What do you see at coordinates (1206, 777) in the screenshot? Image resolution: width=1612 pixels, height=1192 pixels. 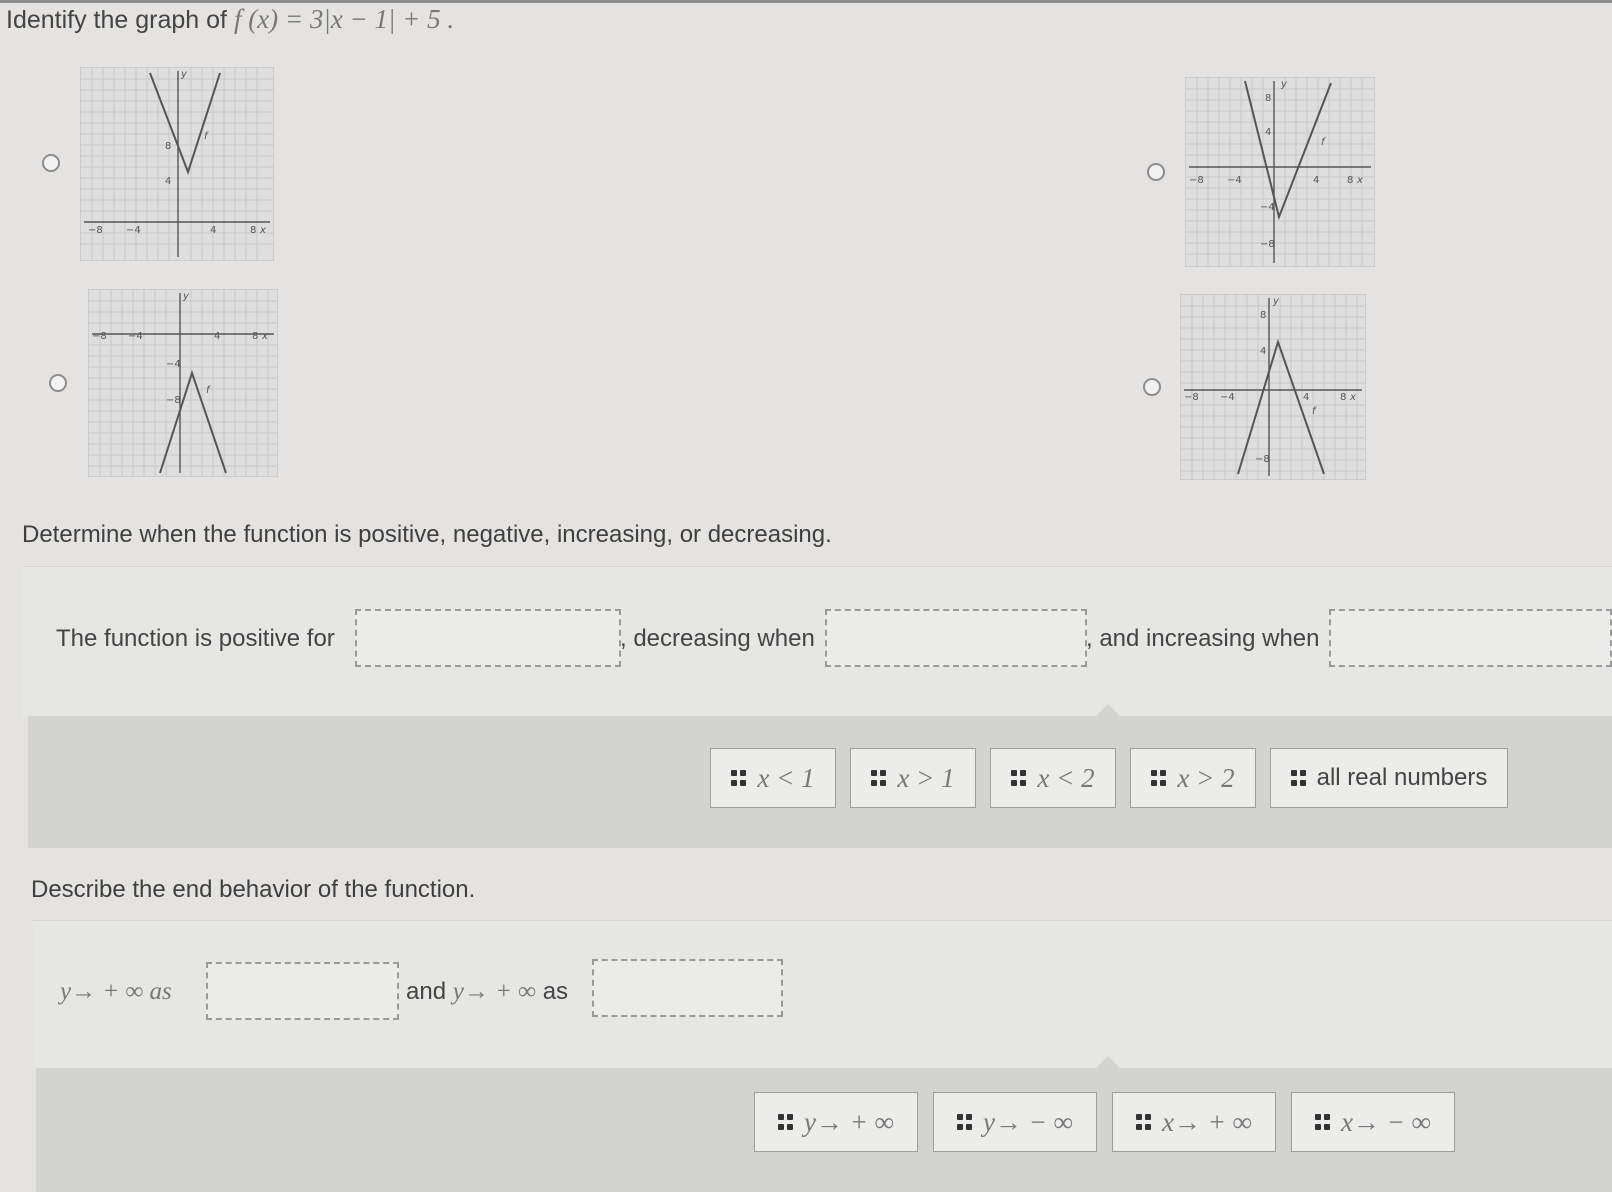 I see `choice-label: x > 2` at bounding box center [1206, 777].